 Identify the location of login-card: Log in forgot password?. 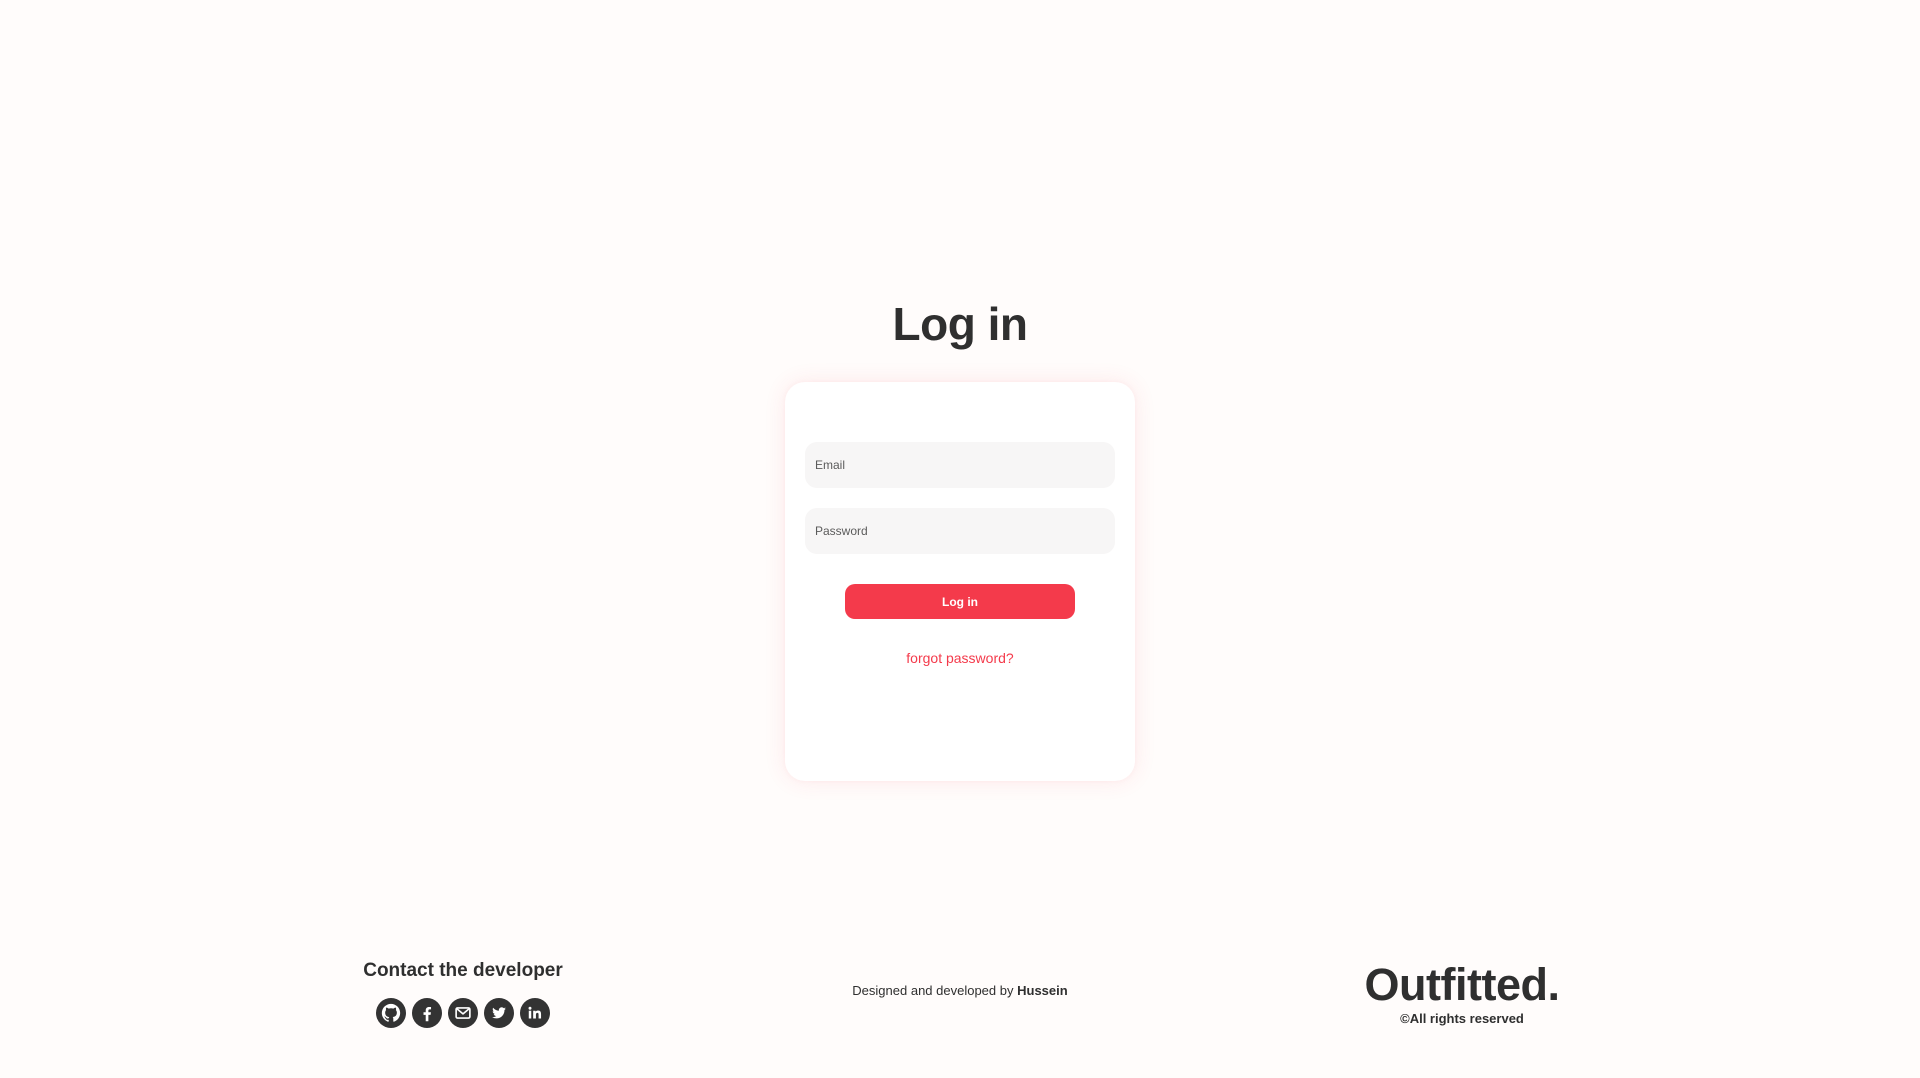
(960, 581).